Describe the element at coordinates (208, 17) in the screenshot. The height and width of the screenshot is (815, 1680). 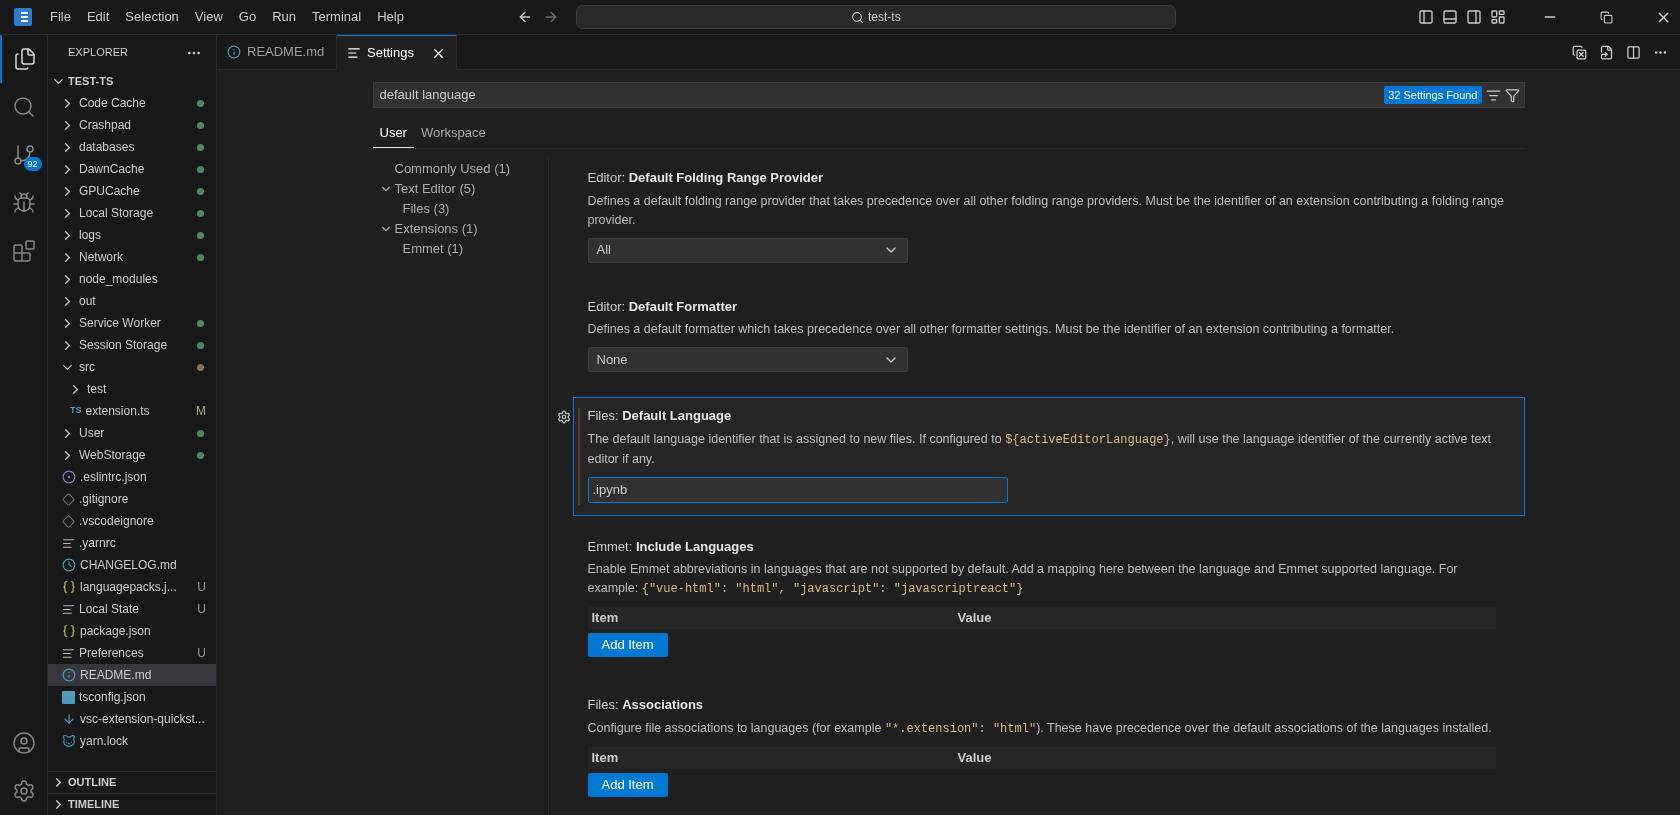
I see `menu-item: View` at that location.